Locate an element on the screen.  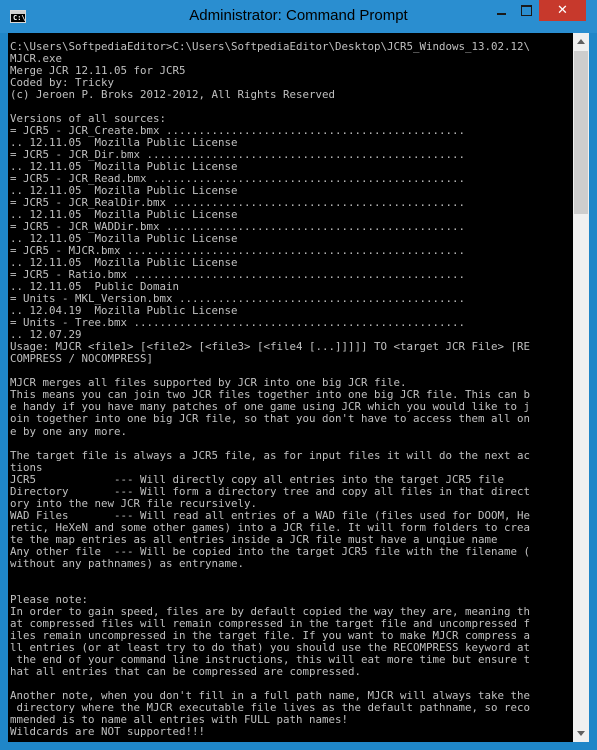
scroll-down-arrow-icon is located at coordinates (581, 733).